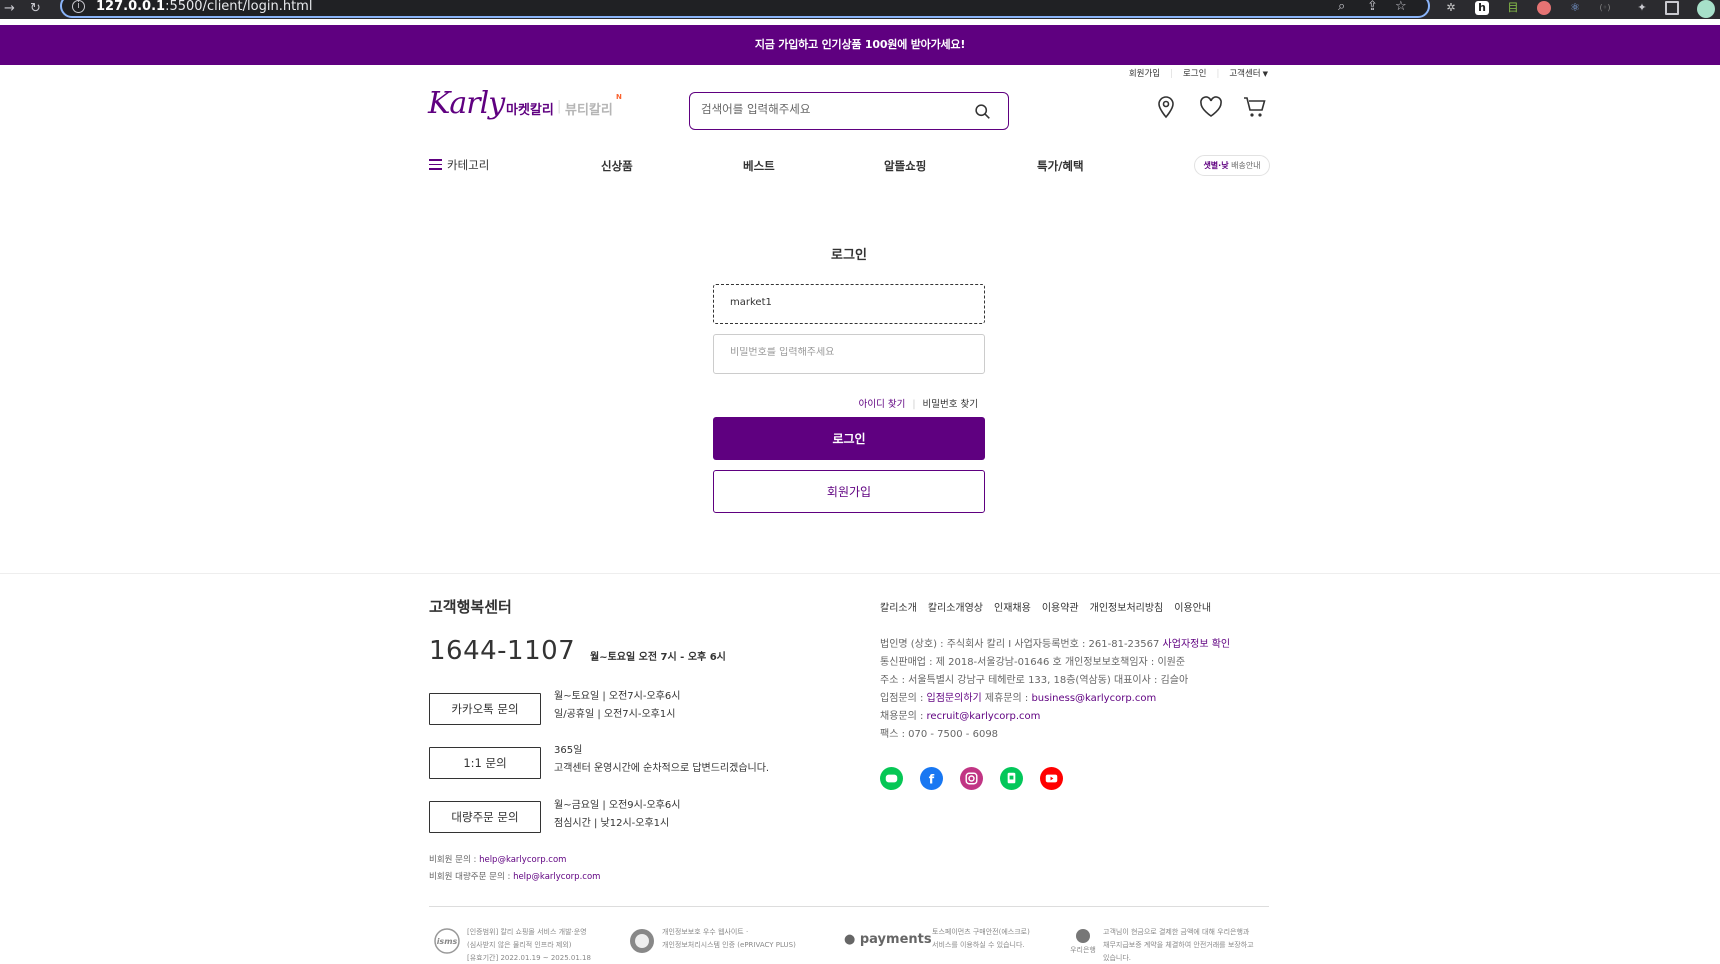 Image resolution: width=1720 pixels, height=964 pixels. What do you see at coordinates (705, 932) in the screenshot?
I see `cert-line: 개인정보보호 우수 웹사이트 ·` at bounding box center [705, 932].